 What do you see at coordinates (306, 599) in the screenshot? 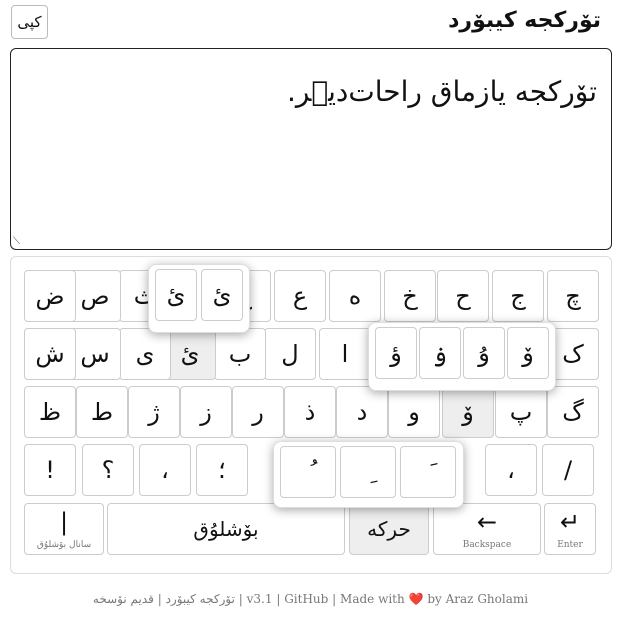
I see `github-link: GitHub` at bounding box center [306, 599].